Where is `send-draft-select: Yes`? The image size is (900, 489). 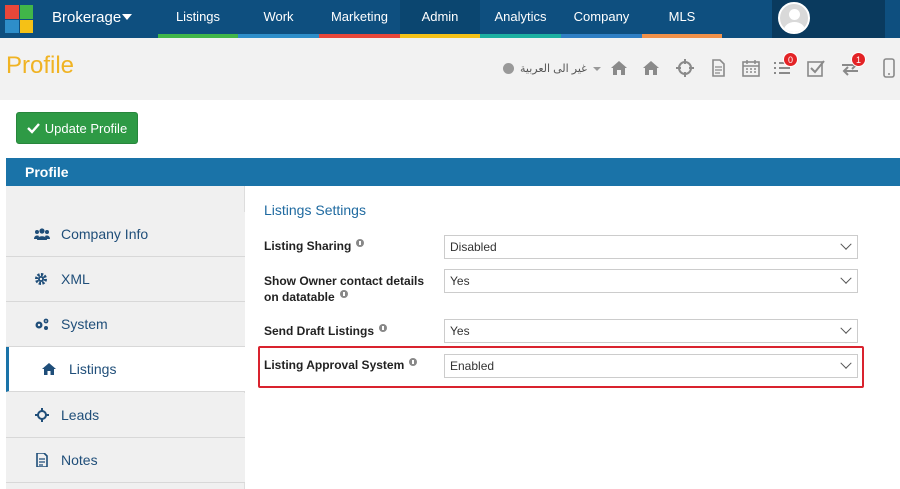
send-draft-select: Yes is located at coordinates (651, 331).